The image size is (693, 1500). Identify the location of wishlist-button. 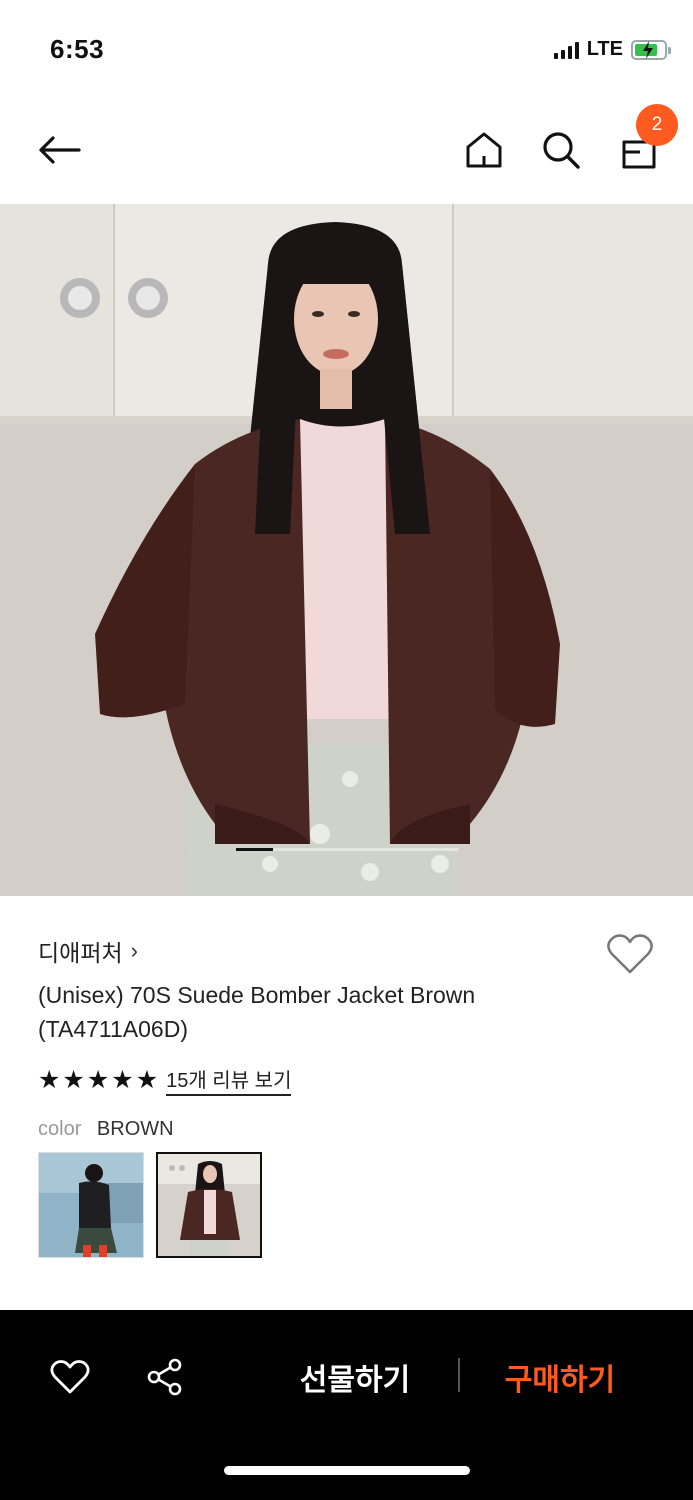
(630, 956).